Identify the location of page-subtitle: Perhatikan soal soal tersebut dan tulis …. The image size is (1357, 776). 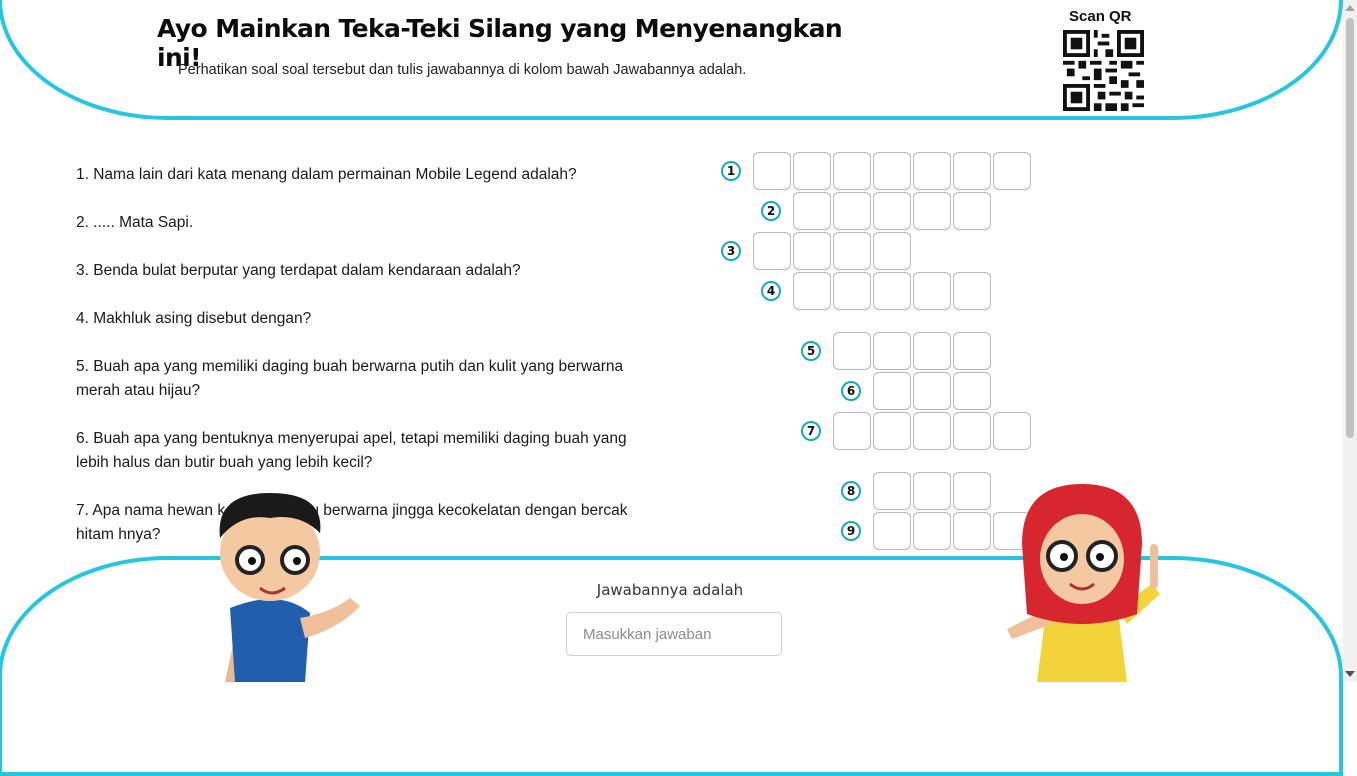
(462, 70).